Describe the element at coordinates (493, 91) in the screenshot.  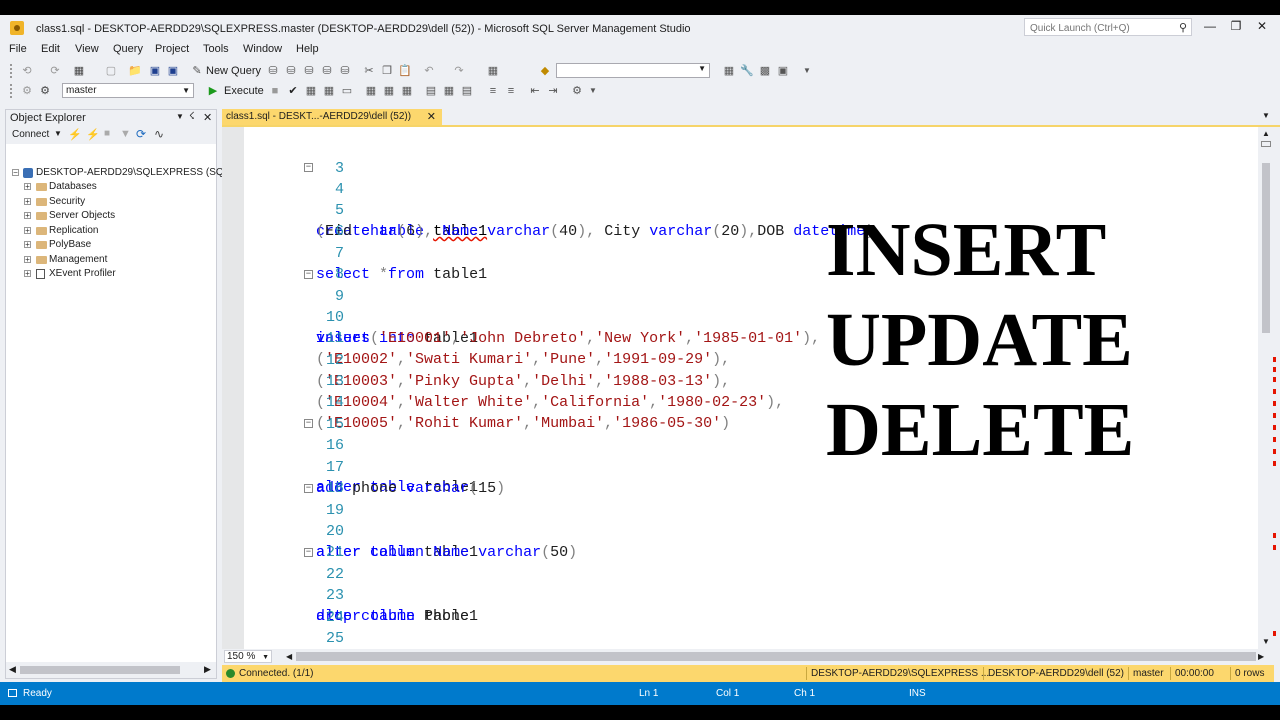
I see `comment-icon: ≡` at that location.